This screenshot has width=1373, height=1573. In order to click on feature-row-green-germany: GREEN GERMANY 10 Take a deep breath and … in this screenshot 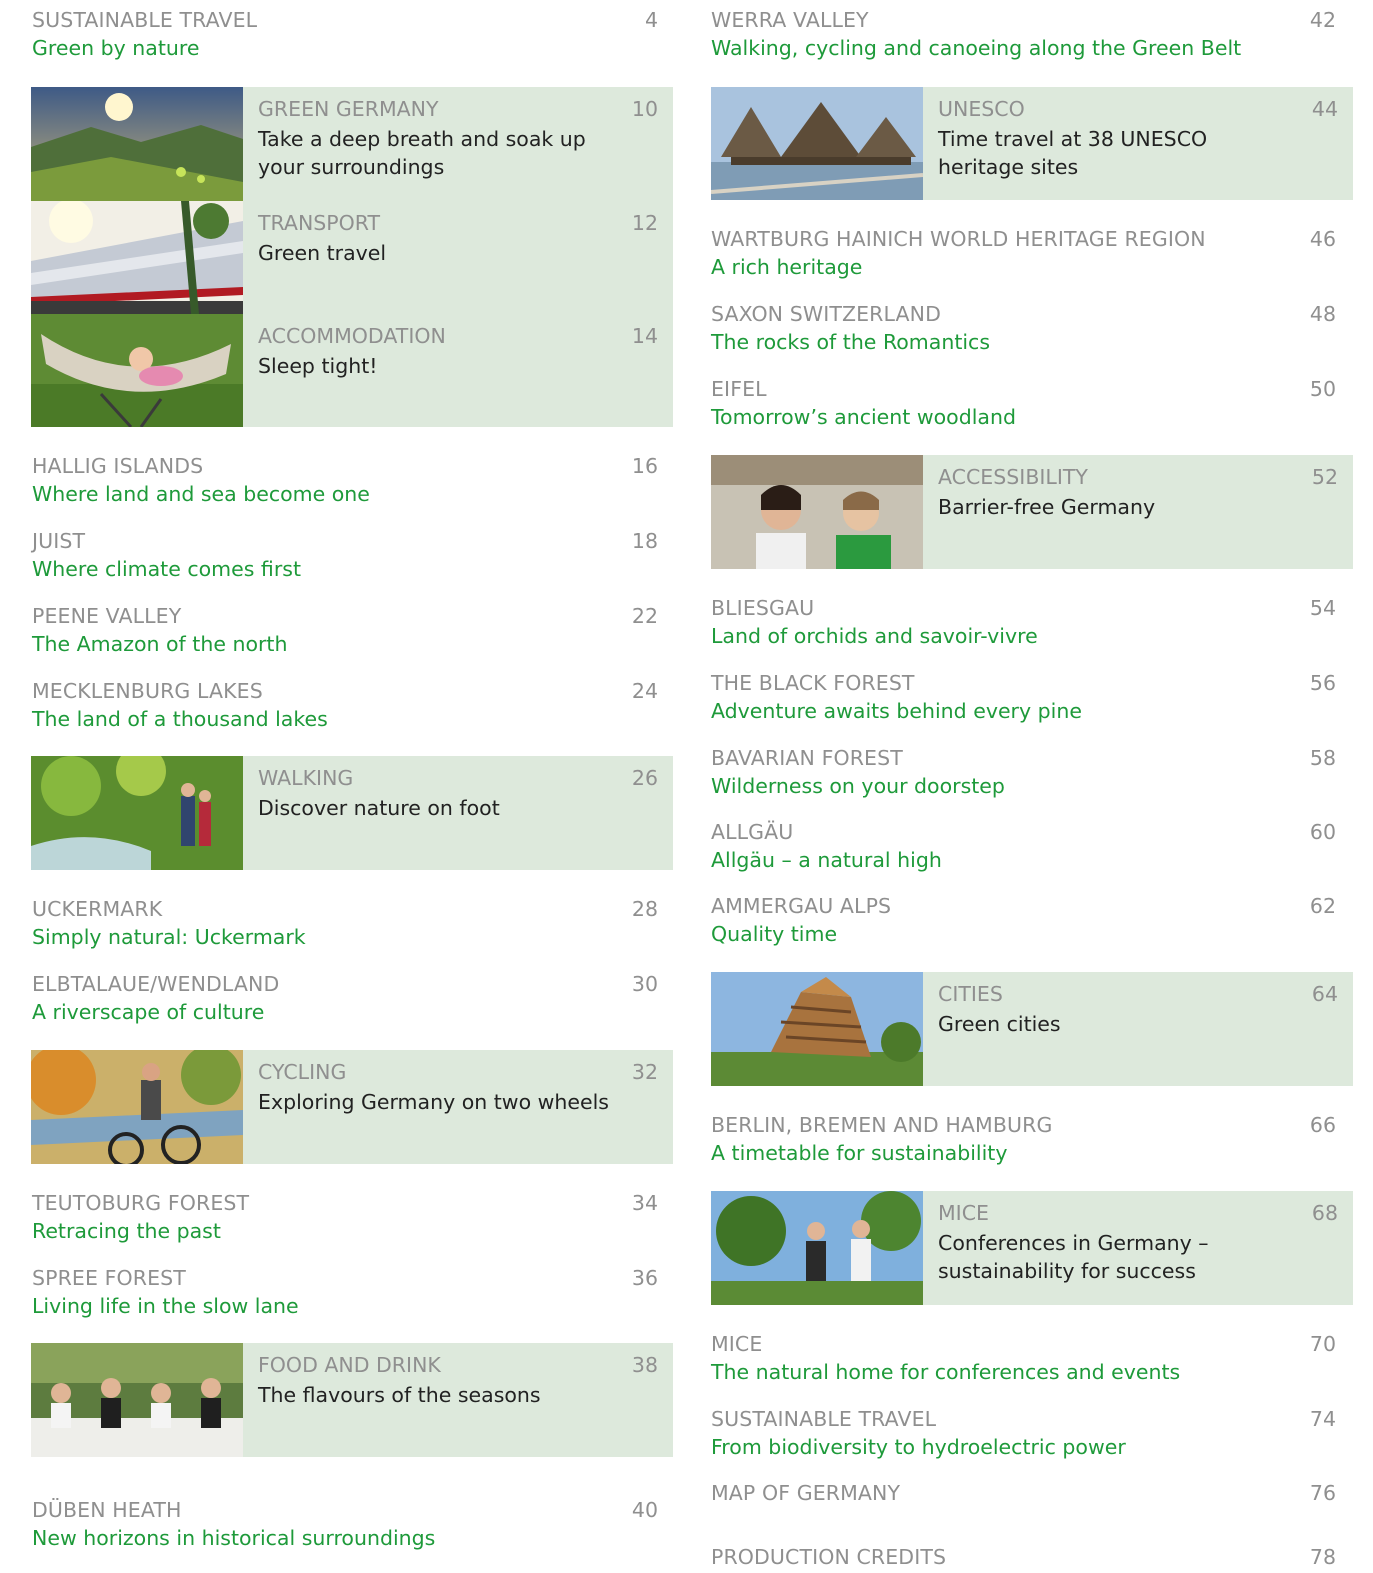, I will do `click(352, 144)`.